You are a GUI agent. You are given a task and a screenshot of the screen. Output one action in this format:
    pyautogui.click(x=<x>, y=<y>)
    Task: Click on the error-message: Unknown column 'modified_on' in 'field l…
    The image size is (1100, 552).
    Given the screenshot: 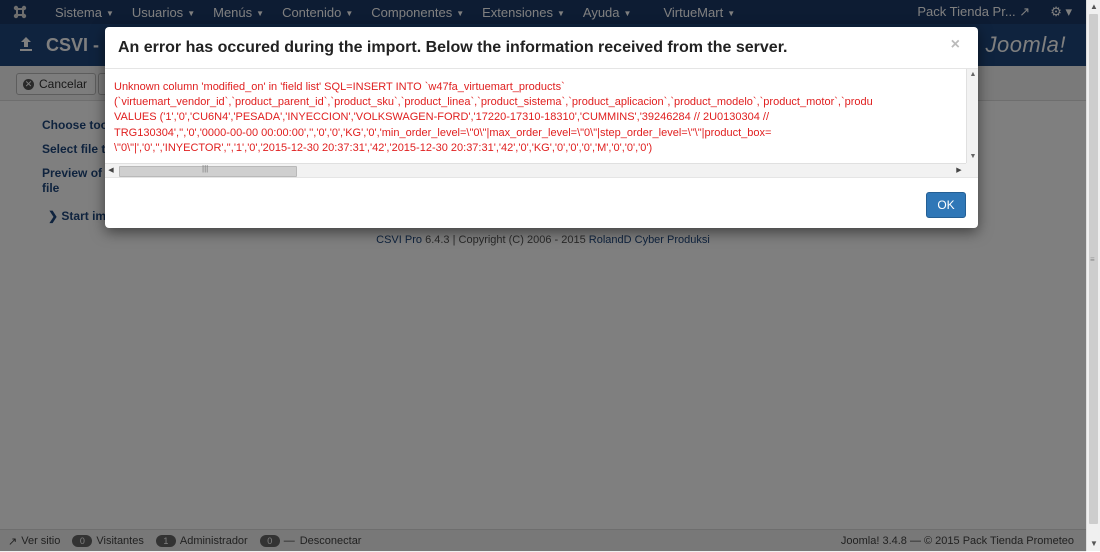 What is the action you would take?
    pyautogui.click(x=540, y=118)
    